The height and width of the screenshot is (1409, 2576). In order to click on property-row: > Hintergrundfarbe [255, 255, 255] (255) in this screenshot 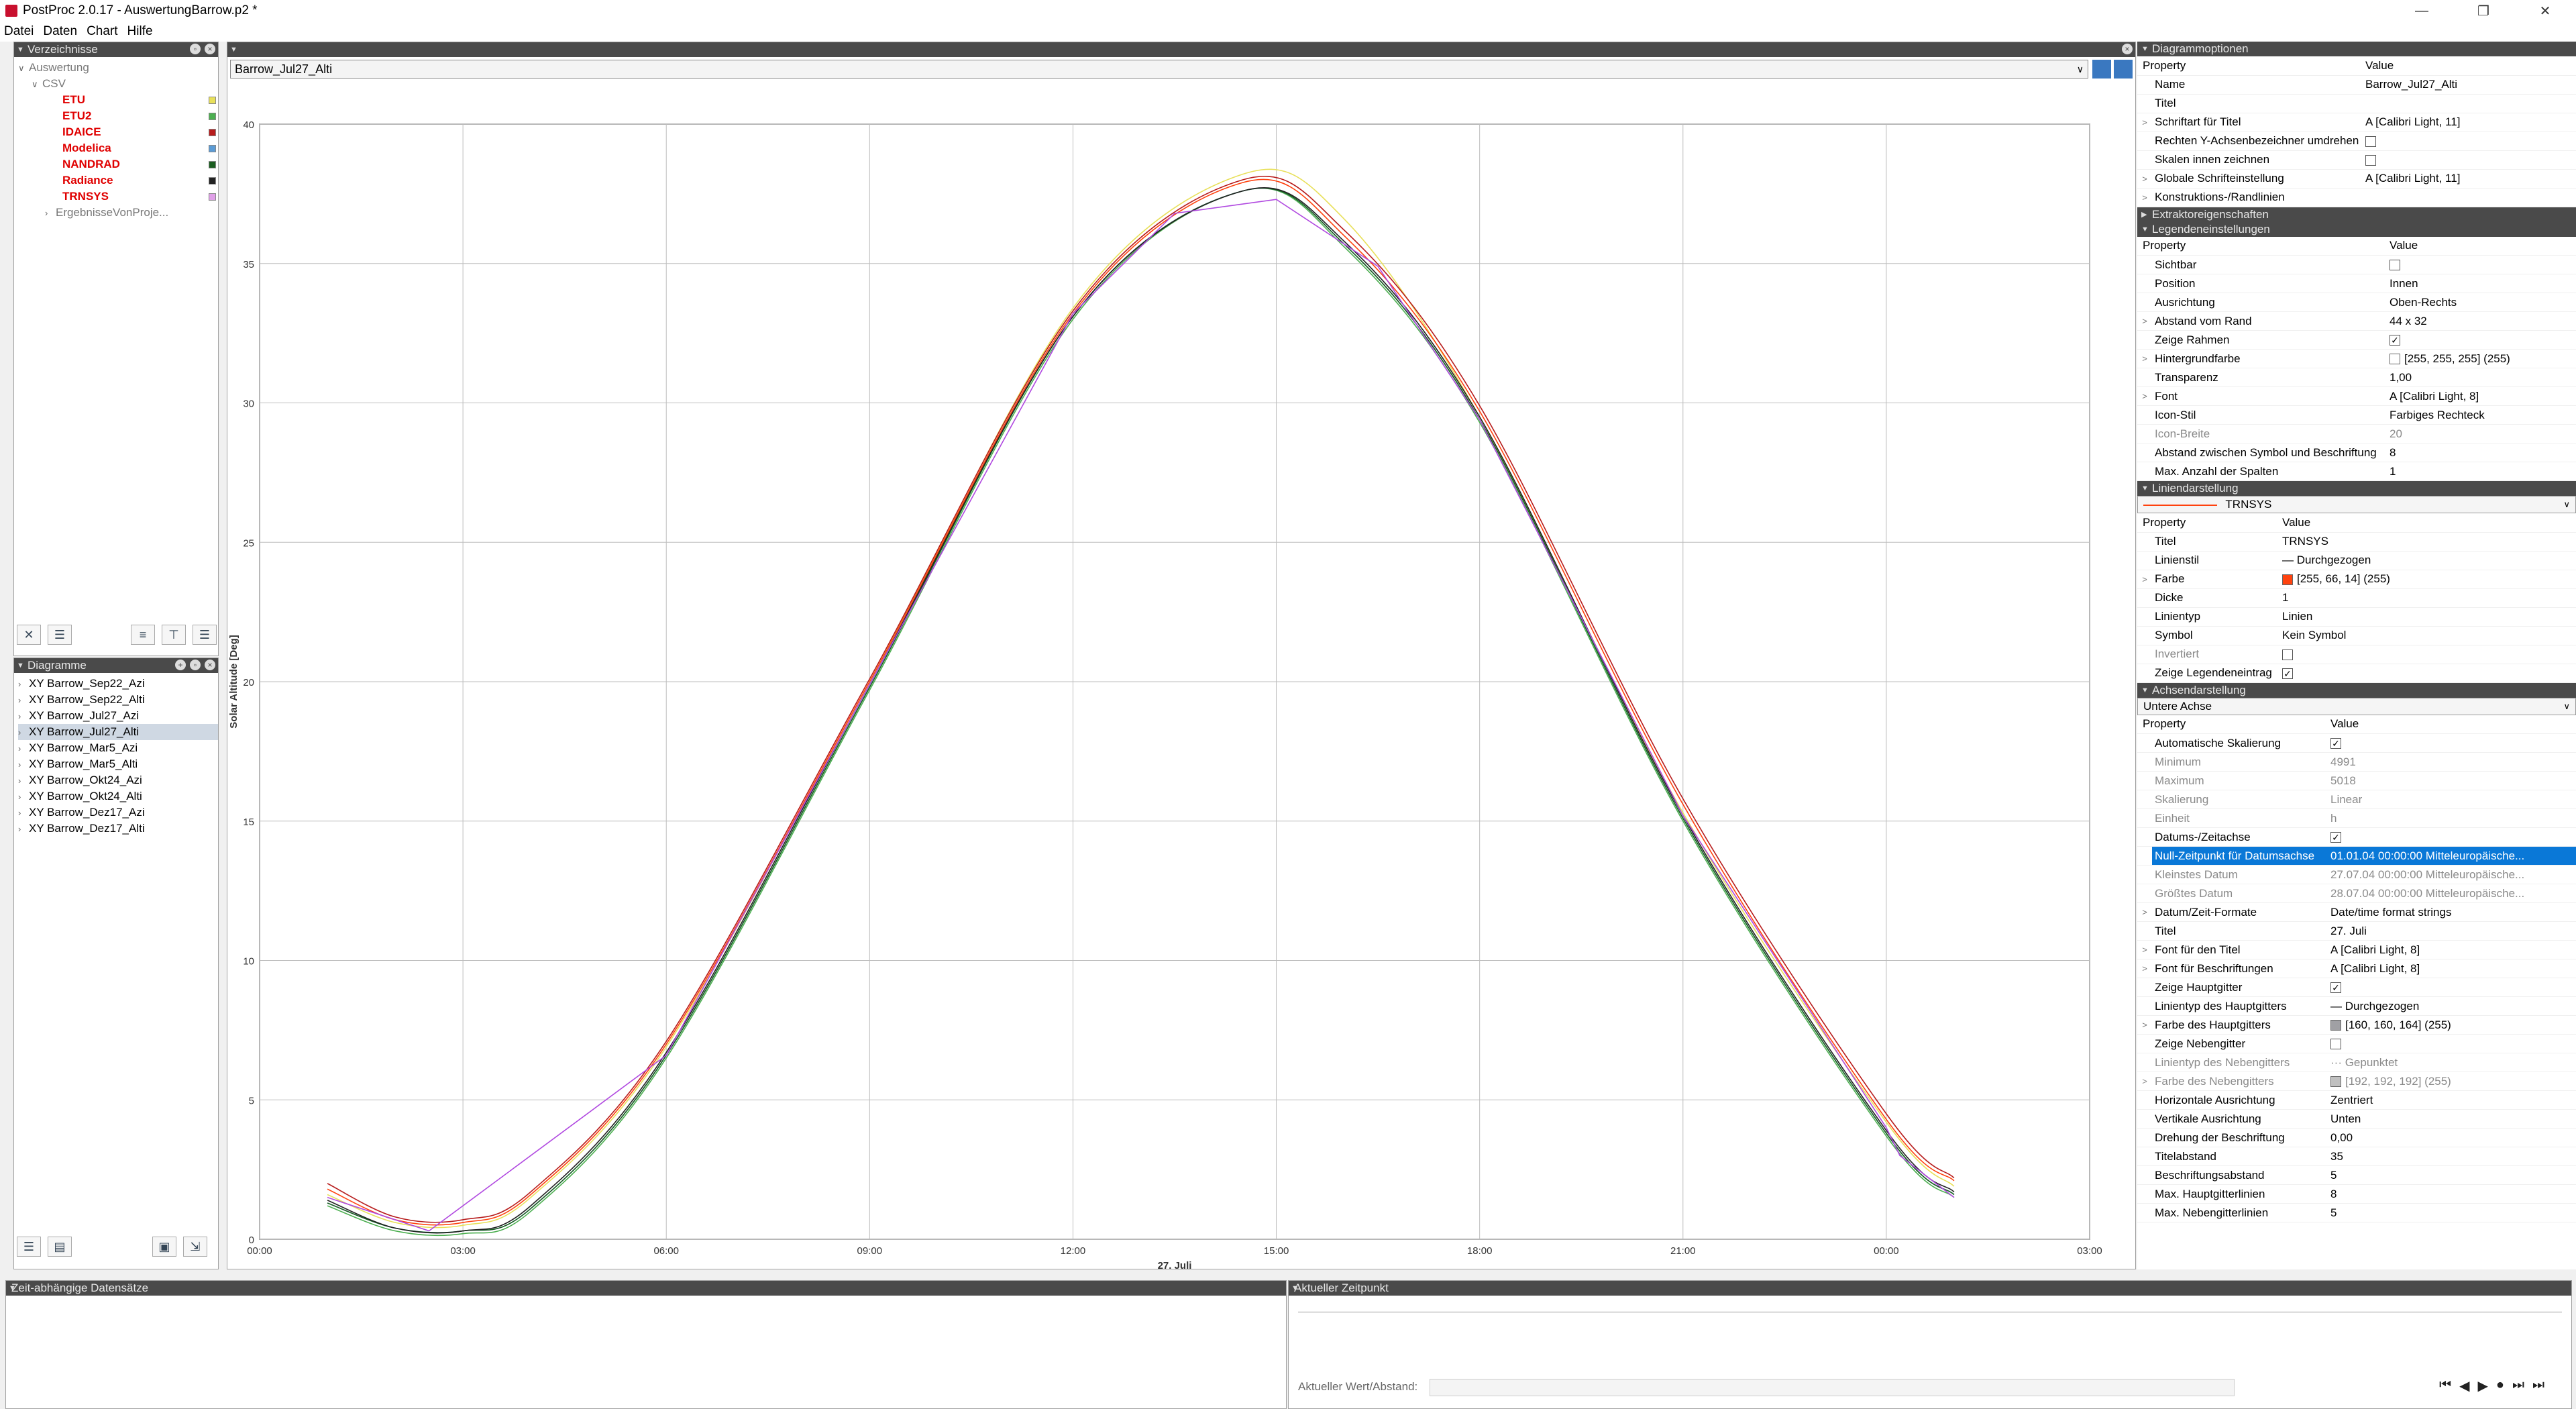, I will do `click(2356, 358)`.